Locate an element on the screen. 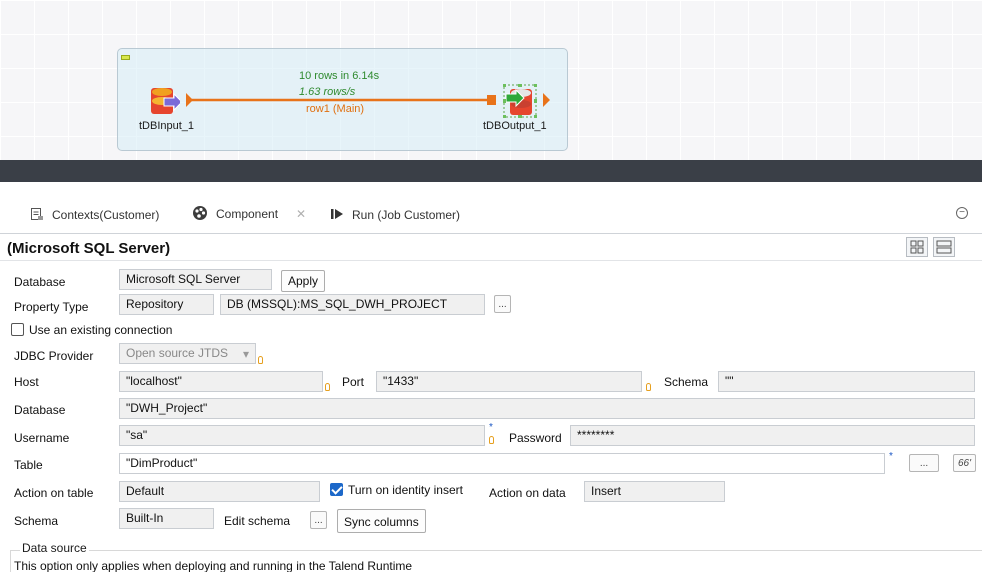  port-label: Port is located at coordinates (353, 382).